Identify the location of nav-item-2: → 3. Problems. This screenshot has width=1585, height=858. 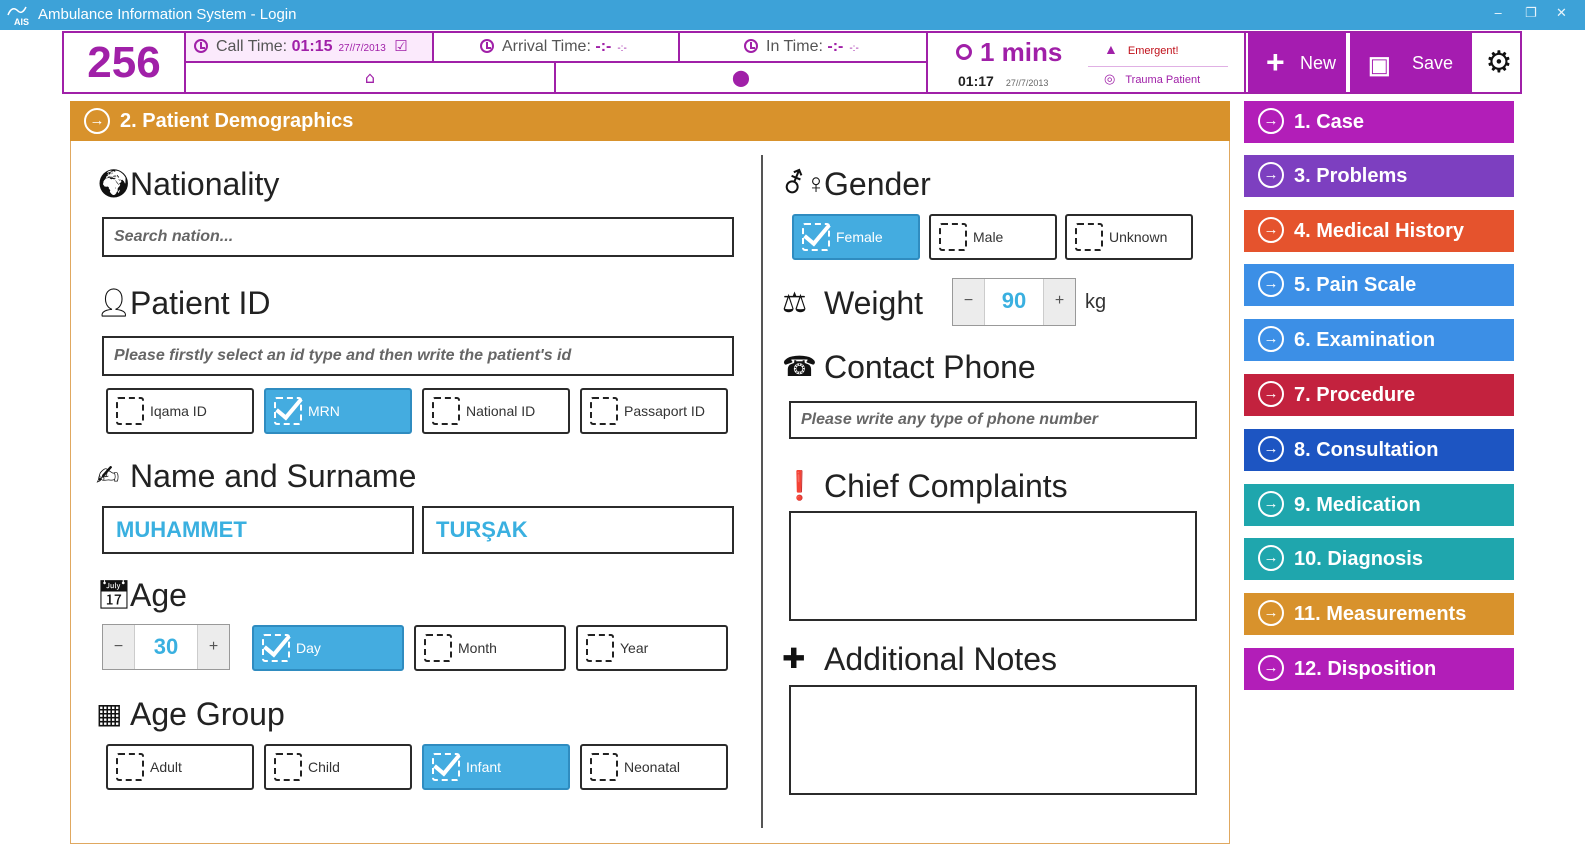
(1379, 176).